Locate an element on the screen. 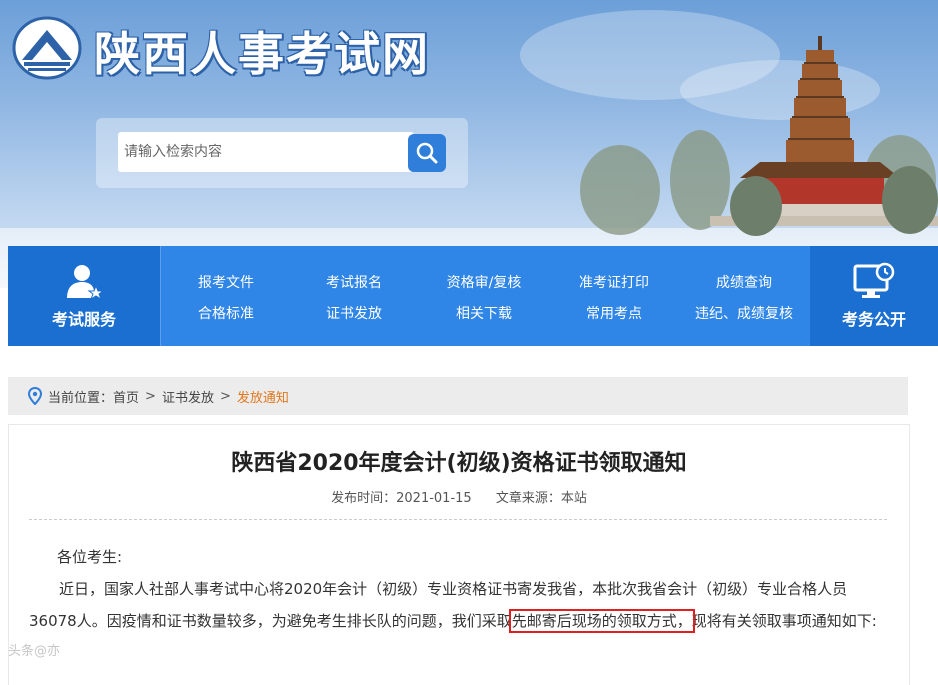 The width and height of the screenshot is (938, 685). nav-link-score-query: 成绩查询 is located at coordinates (744, 282).